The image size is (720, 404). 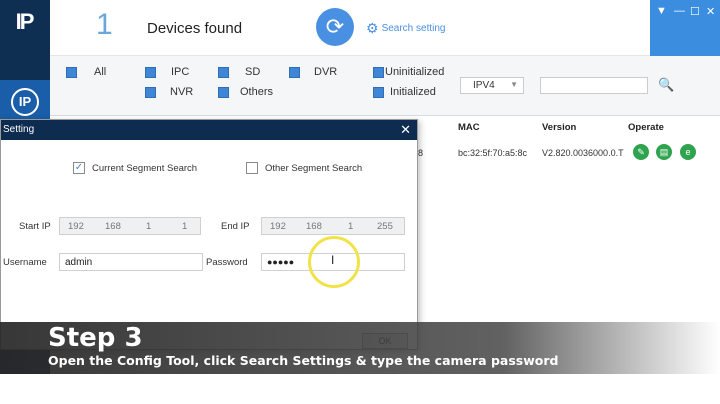 I want to click on ip-version-select: IPV4 ▼, so click(x=492, y=85).